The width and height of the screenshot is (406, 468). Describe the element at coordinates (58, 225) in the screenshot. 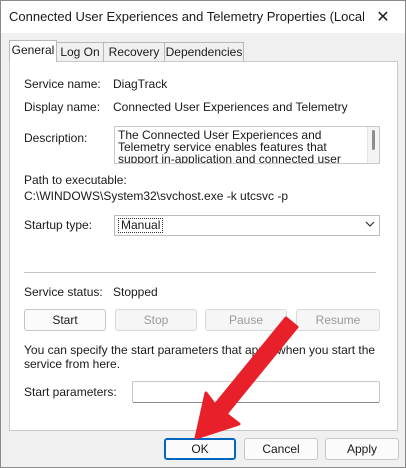

I see `startup-type-label: Startup type:` at that location.